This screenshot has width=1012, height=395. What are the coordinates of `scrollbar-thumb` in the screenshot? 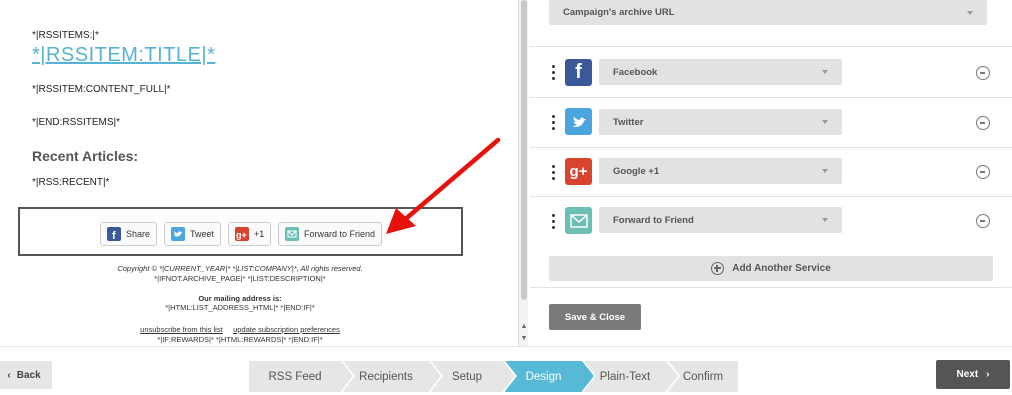 It's located at (524, 150).